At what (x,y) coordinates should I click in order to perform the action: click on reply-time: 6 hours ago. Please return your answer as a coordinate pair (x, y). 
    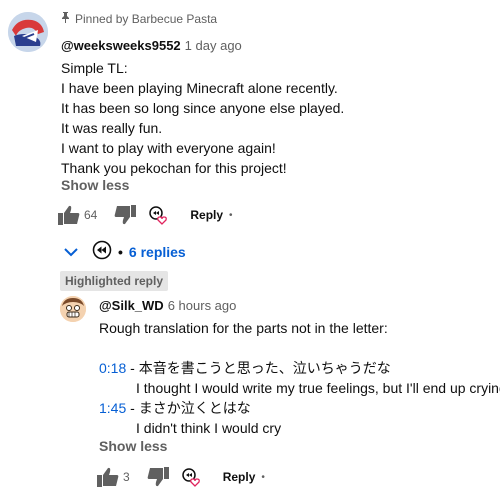
    Looking at the image, I should click on (202, 305).